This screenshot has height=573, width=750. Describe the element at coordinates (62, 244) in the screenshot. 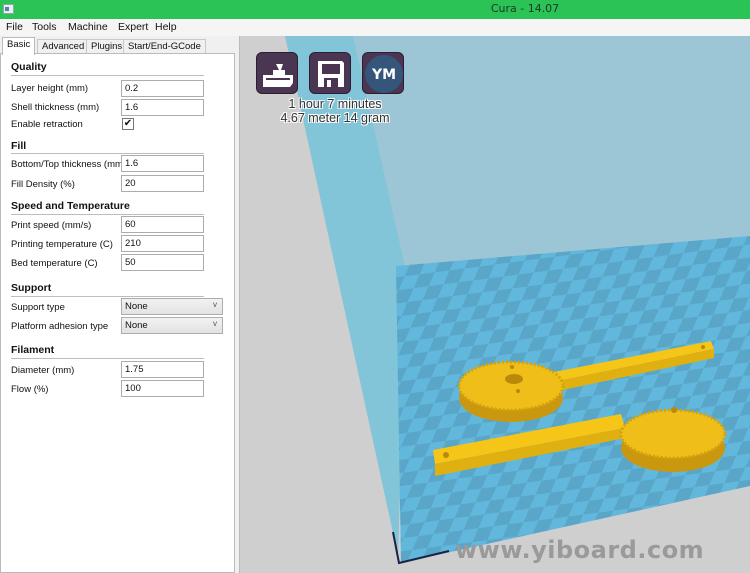

I see `printing-temperature-label: Printing temperature (C)` at that location.